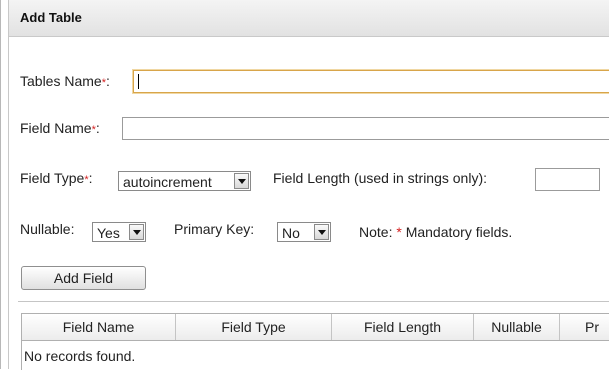  Describe the element at coordinates (304, 232) in the screenshot. I see `primary-key-select: No` at that location.